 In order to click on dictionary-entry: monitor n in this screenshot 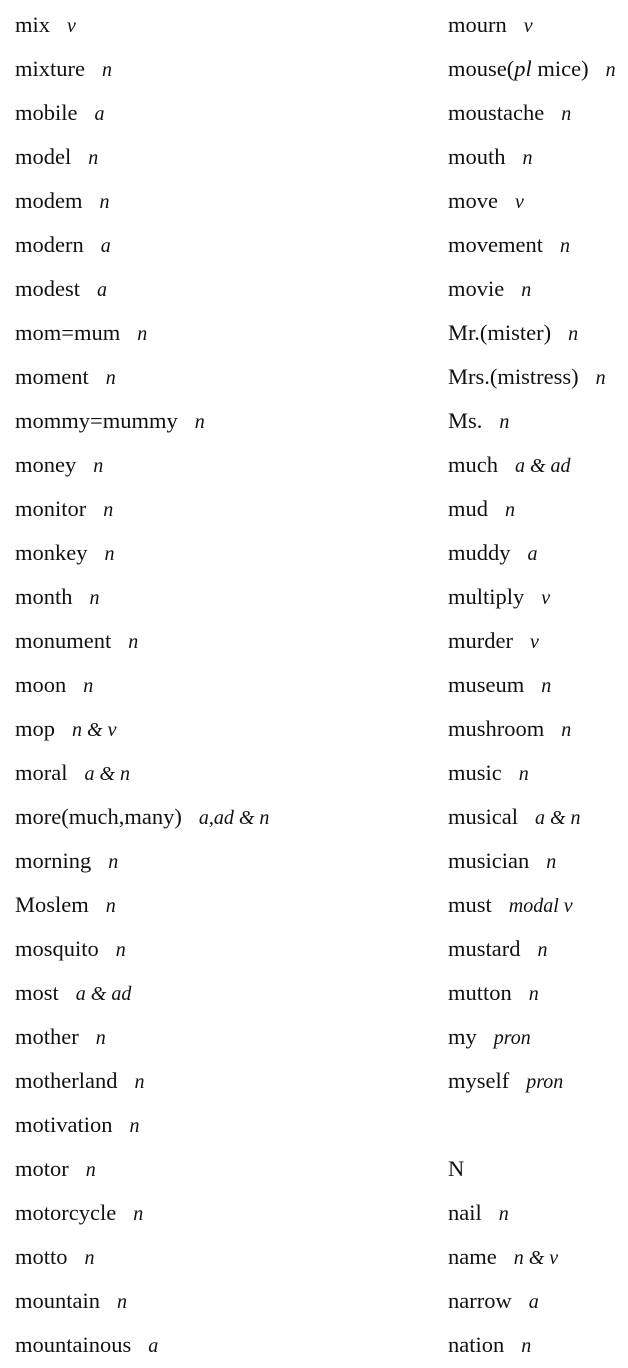, I will do `click(64, 509)`.